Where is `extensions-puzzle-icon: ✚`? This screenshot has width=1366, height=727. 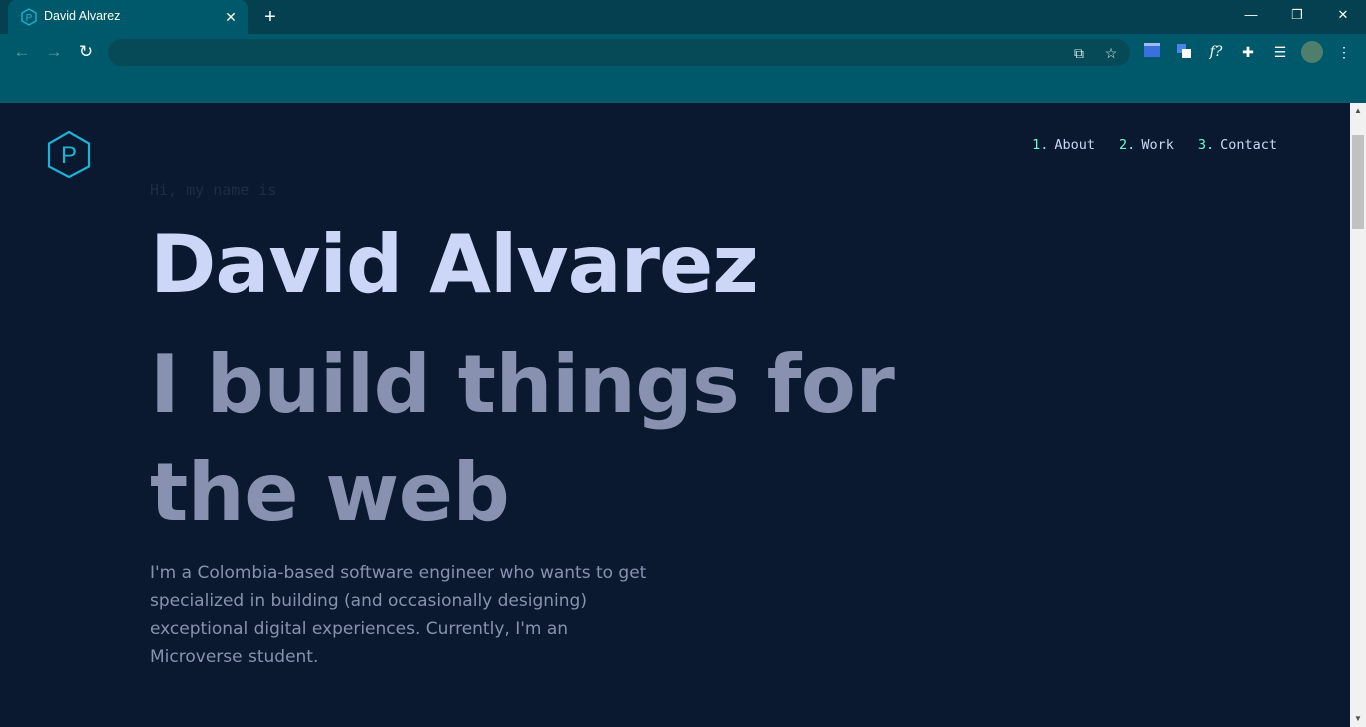
extensions-puzzle-icon: ✚ is located at coordinates (1248, 52).